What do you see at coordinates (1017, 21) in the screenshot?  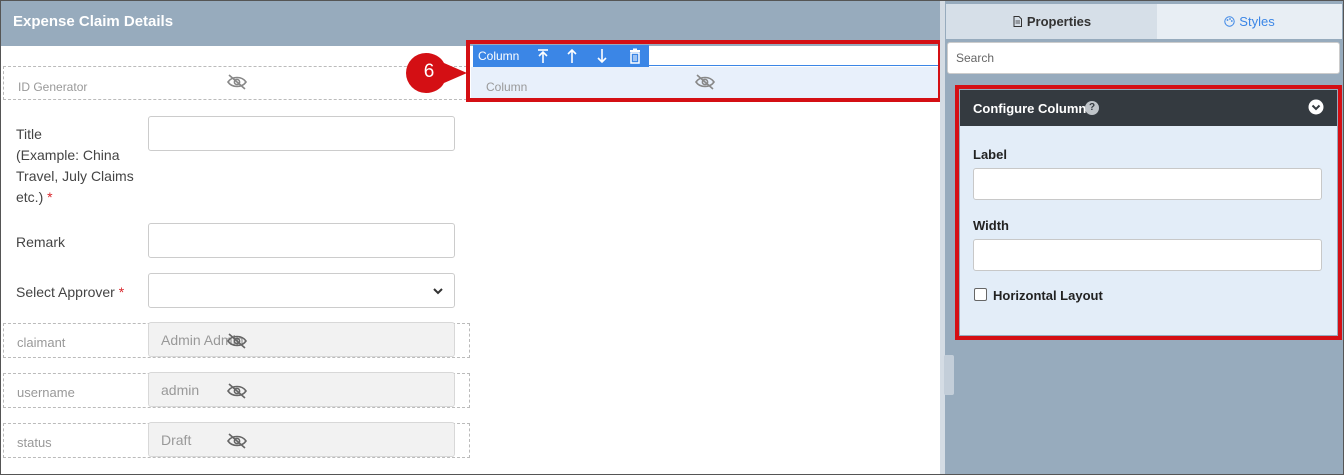 I see `document-icon` at bounding box center [1017, 21].